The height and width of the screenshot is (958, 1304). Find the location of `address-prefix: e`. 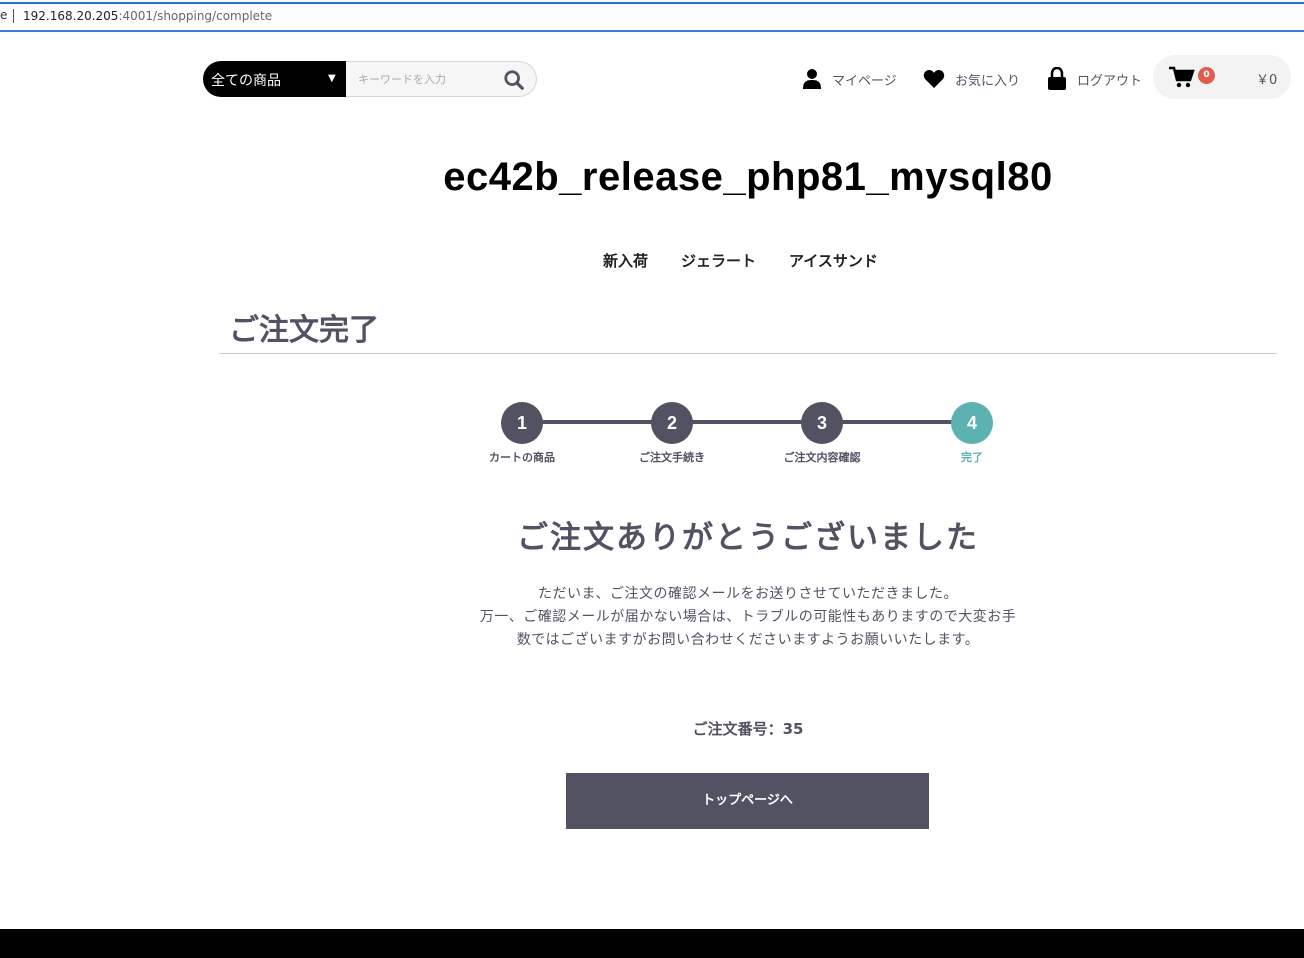

address-prefix: e is located at coordinates (4, 15).